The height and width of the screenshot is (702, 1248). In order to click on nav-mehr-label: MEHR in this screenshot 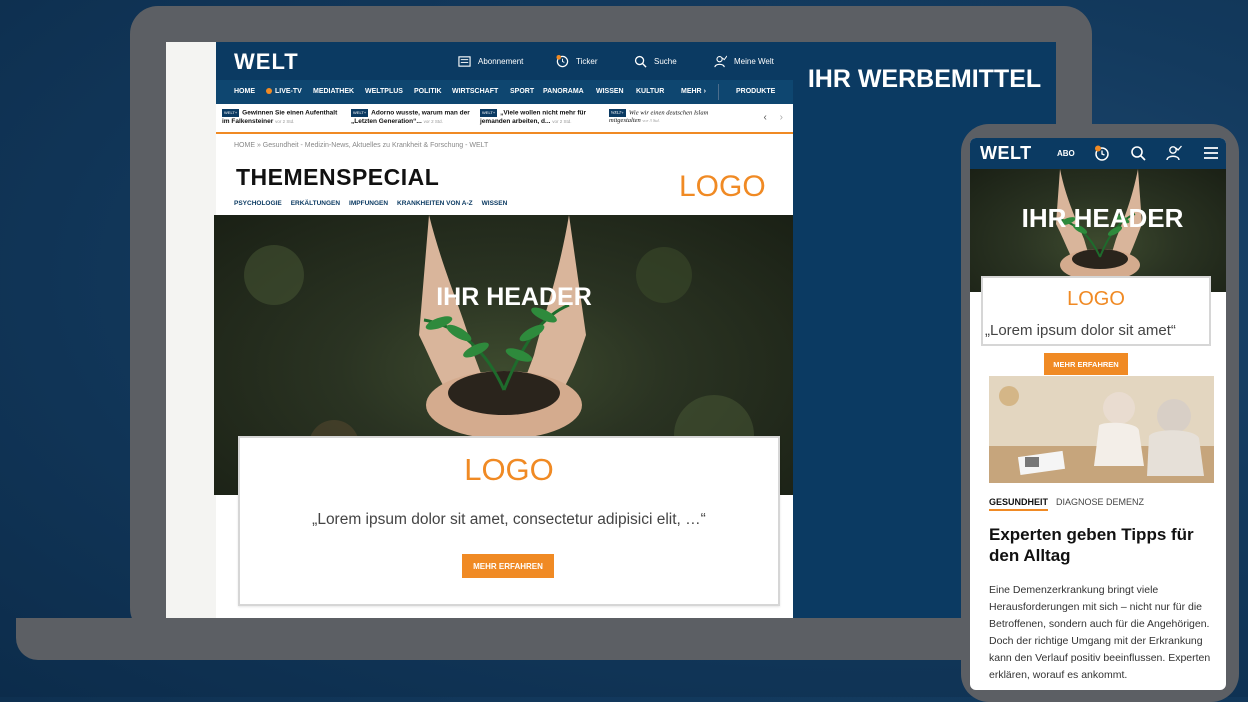, I will do `click(691, 91)`.